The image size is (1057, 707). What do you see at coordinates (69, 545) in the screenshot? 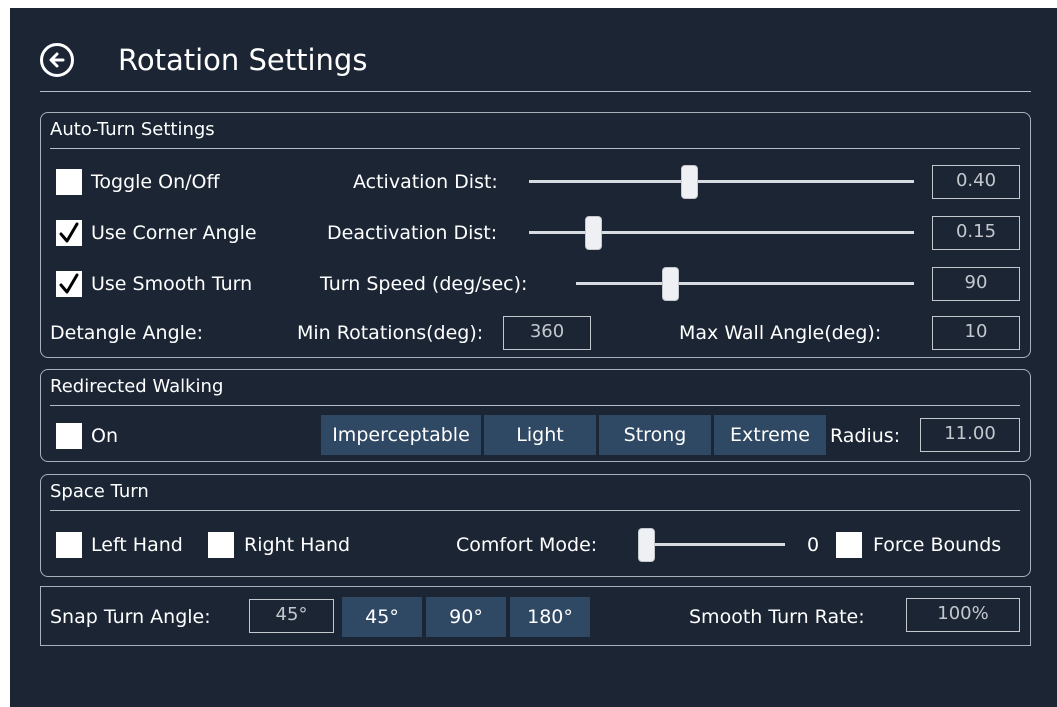
I see `left-hand-checkbox` at bounding box center [69, 545].